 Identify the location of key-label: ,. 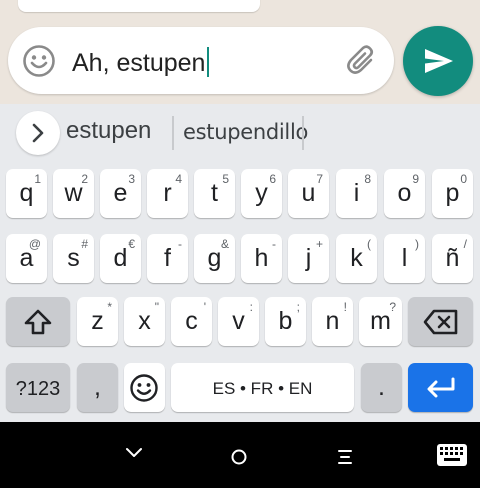
(97, 387).